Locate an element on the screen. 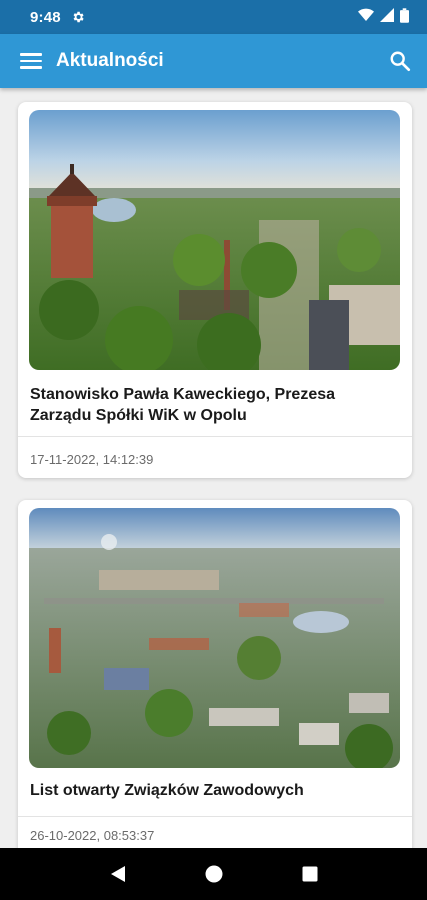 This screenshot has width=427, height=900. signal-icon is located at coordinates (387, 17).